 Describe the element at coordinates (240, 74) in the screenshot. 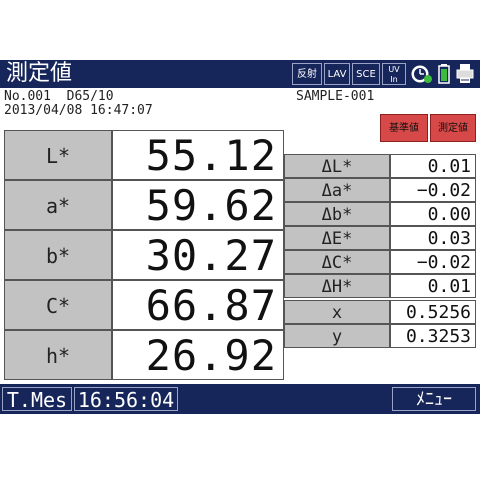

I see `title-bar: 測定値 反射 LAV SCE UV In` at that location.